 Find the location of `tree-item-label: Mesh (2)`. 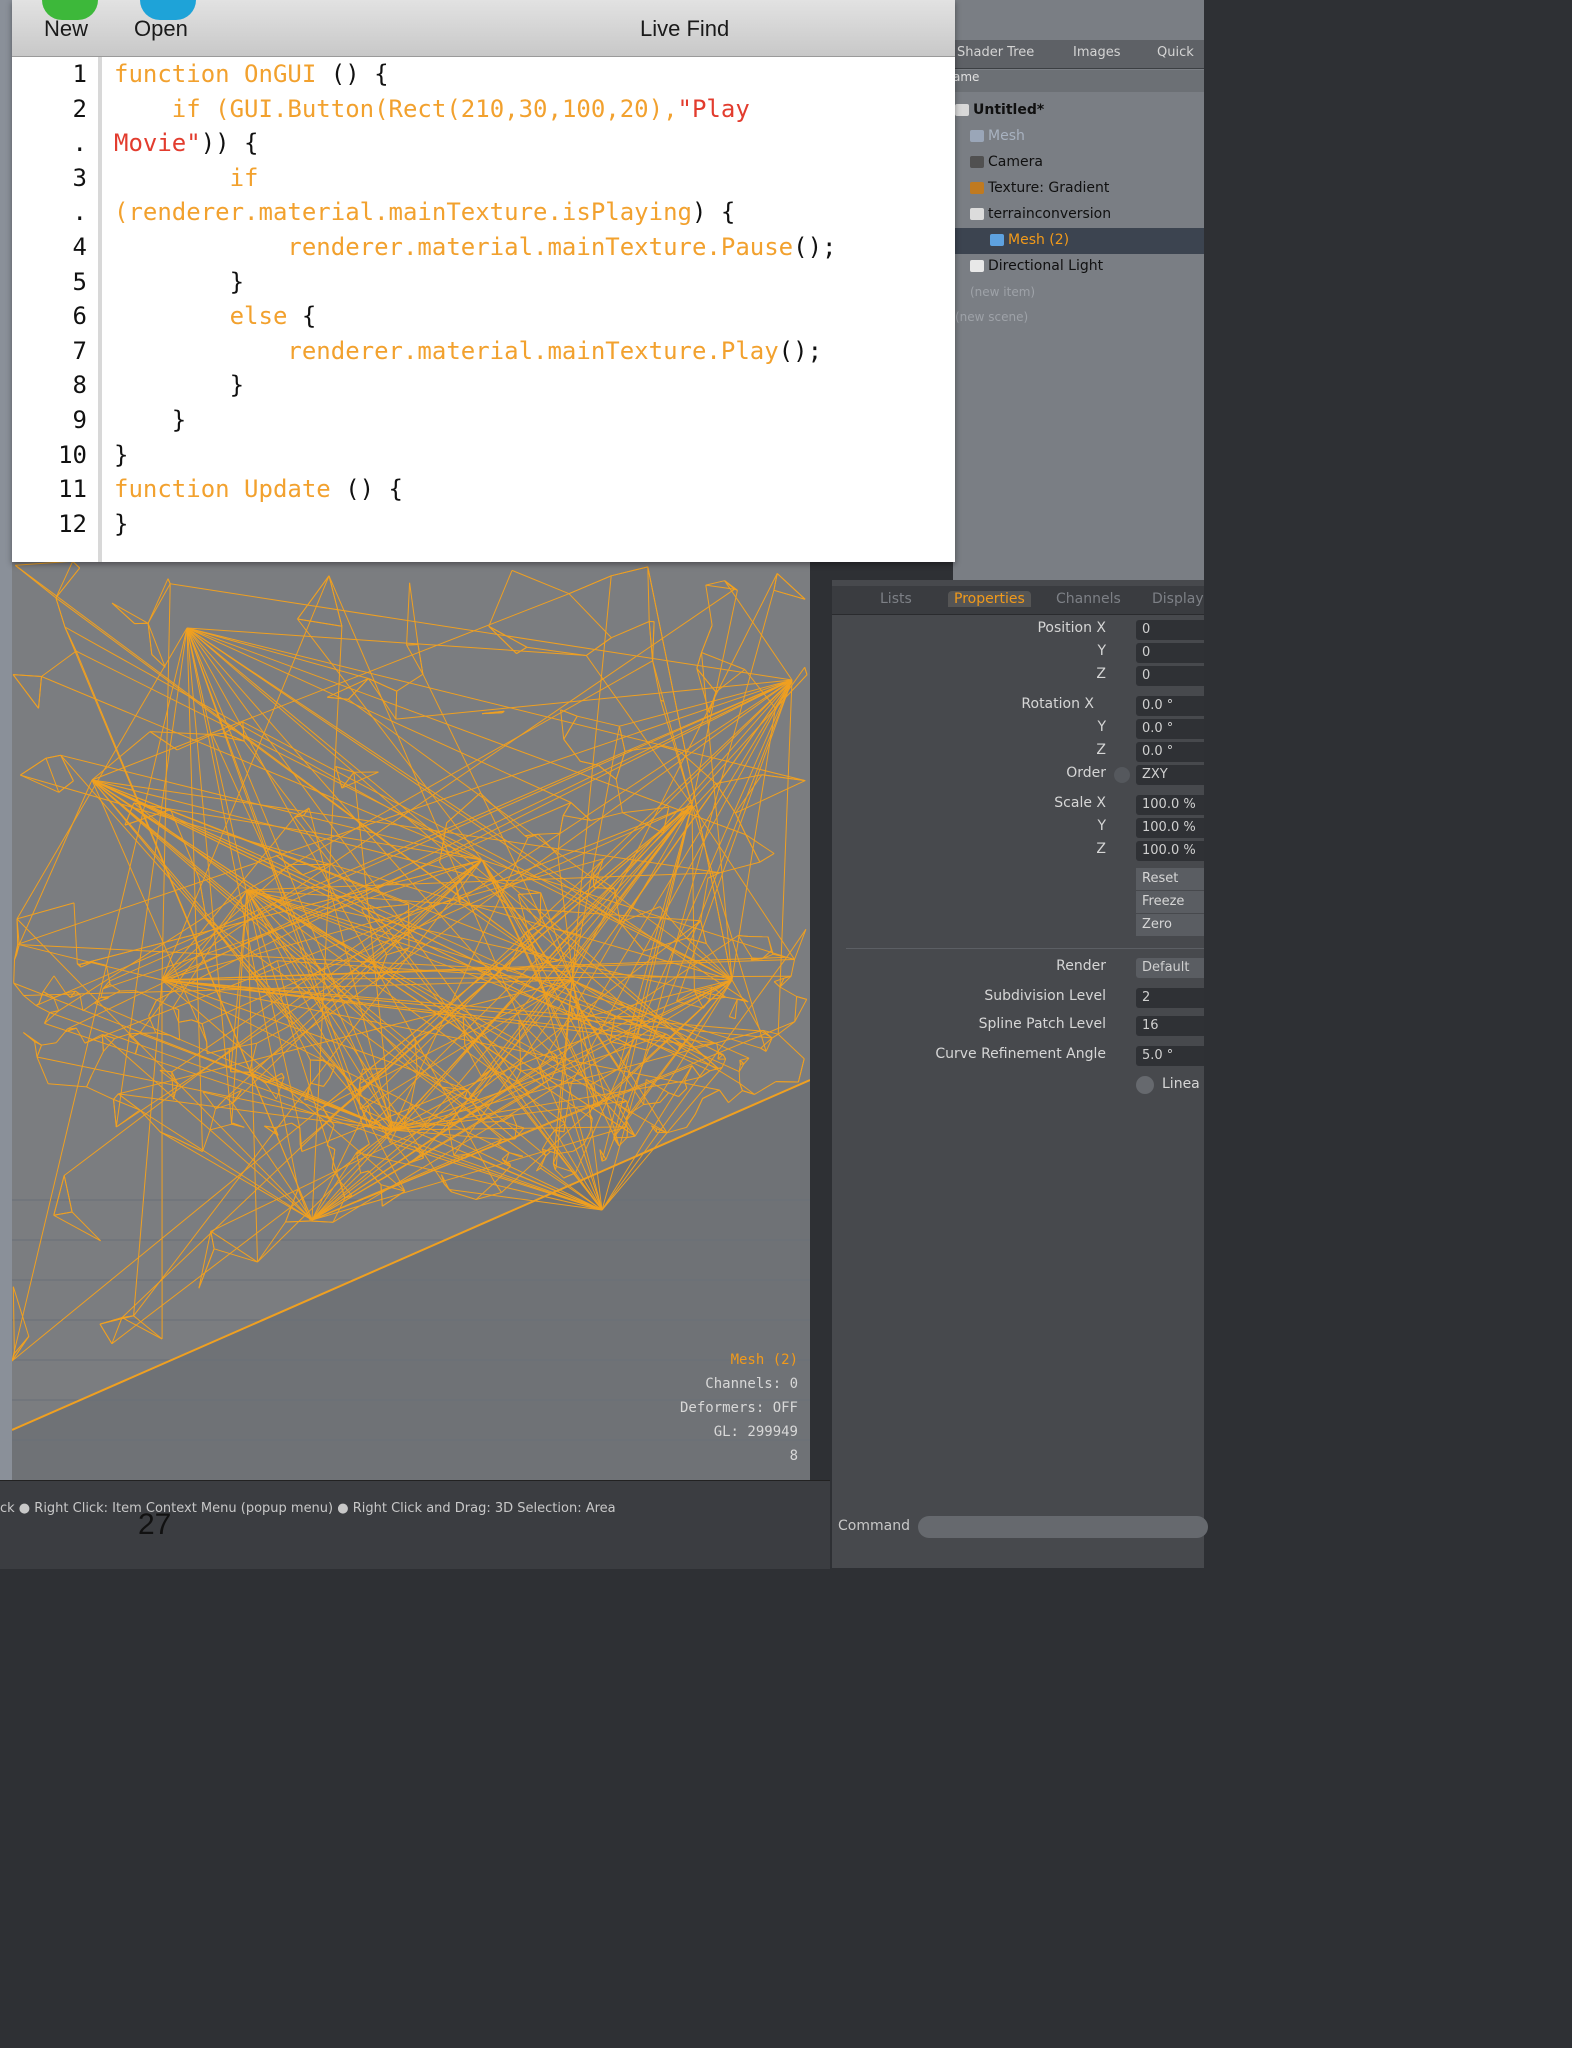

tree-item-label: Mesh (2) is located at coordinates (1039, 240).